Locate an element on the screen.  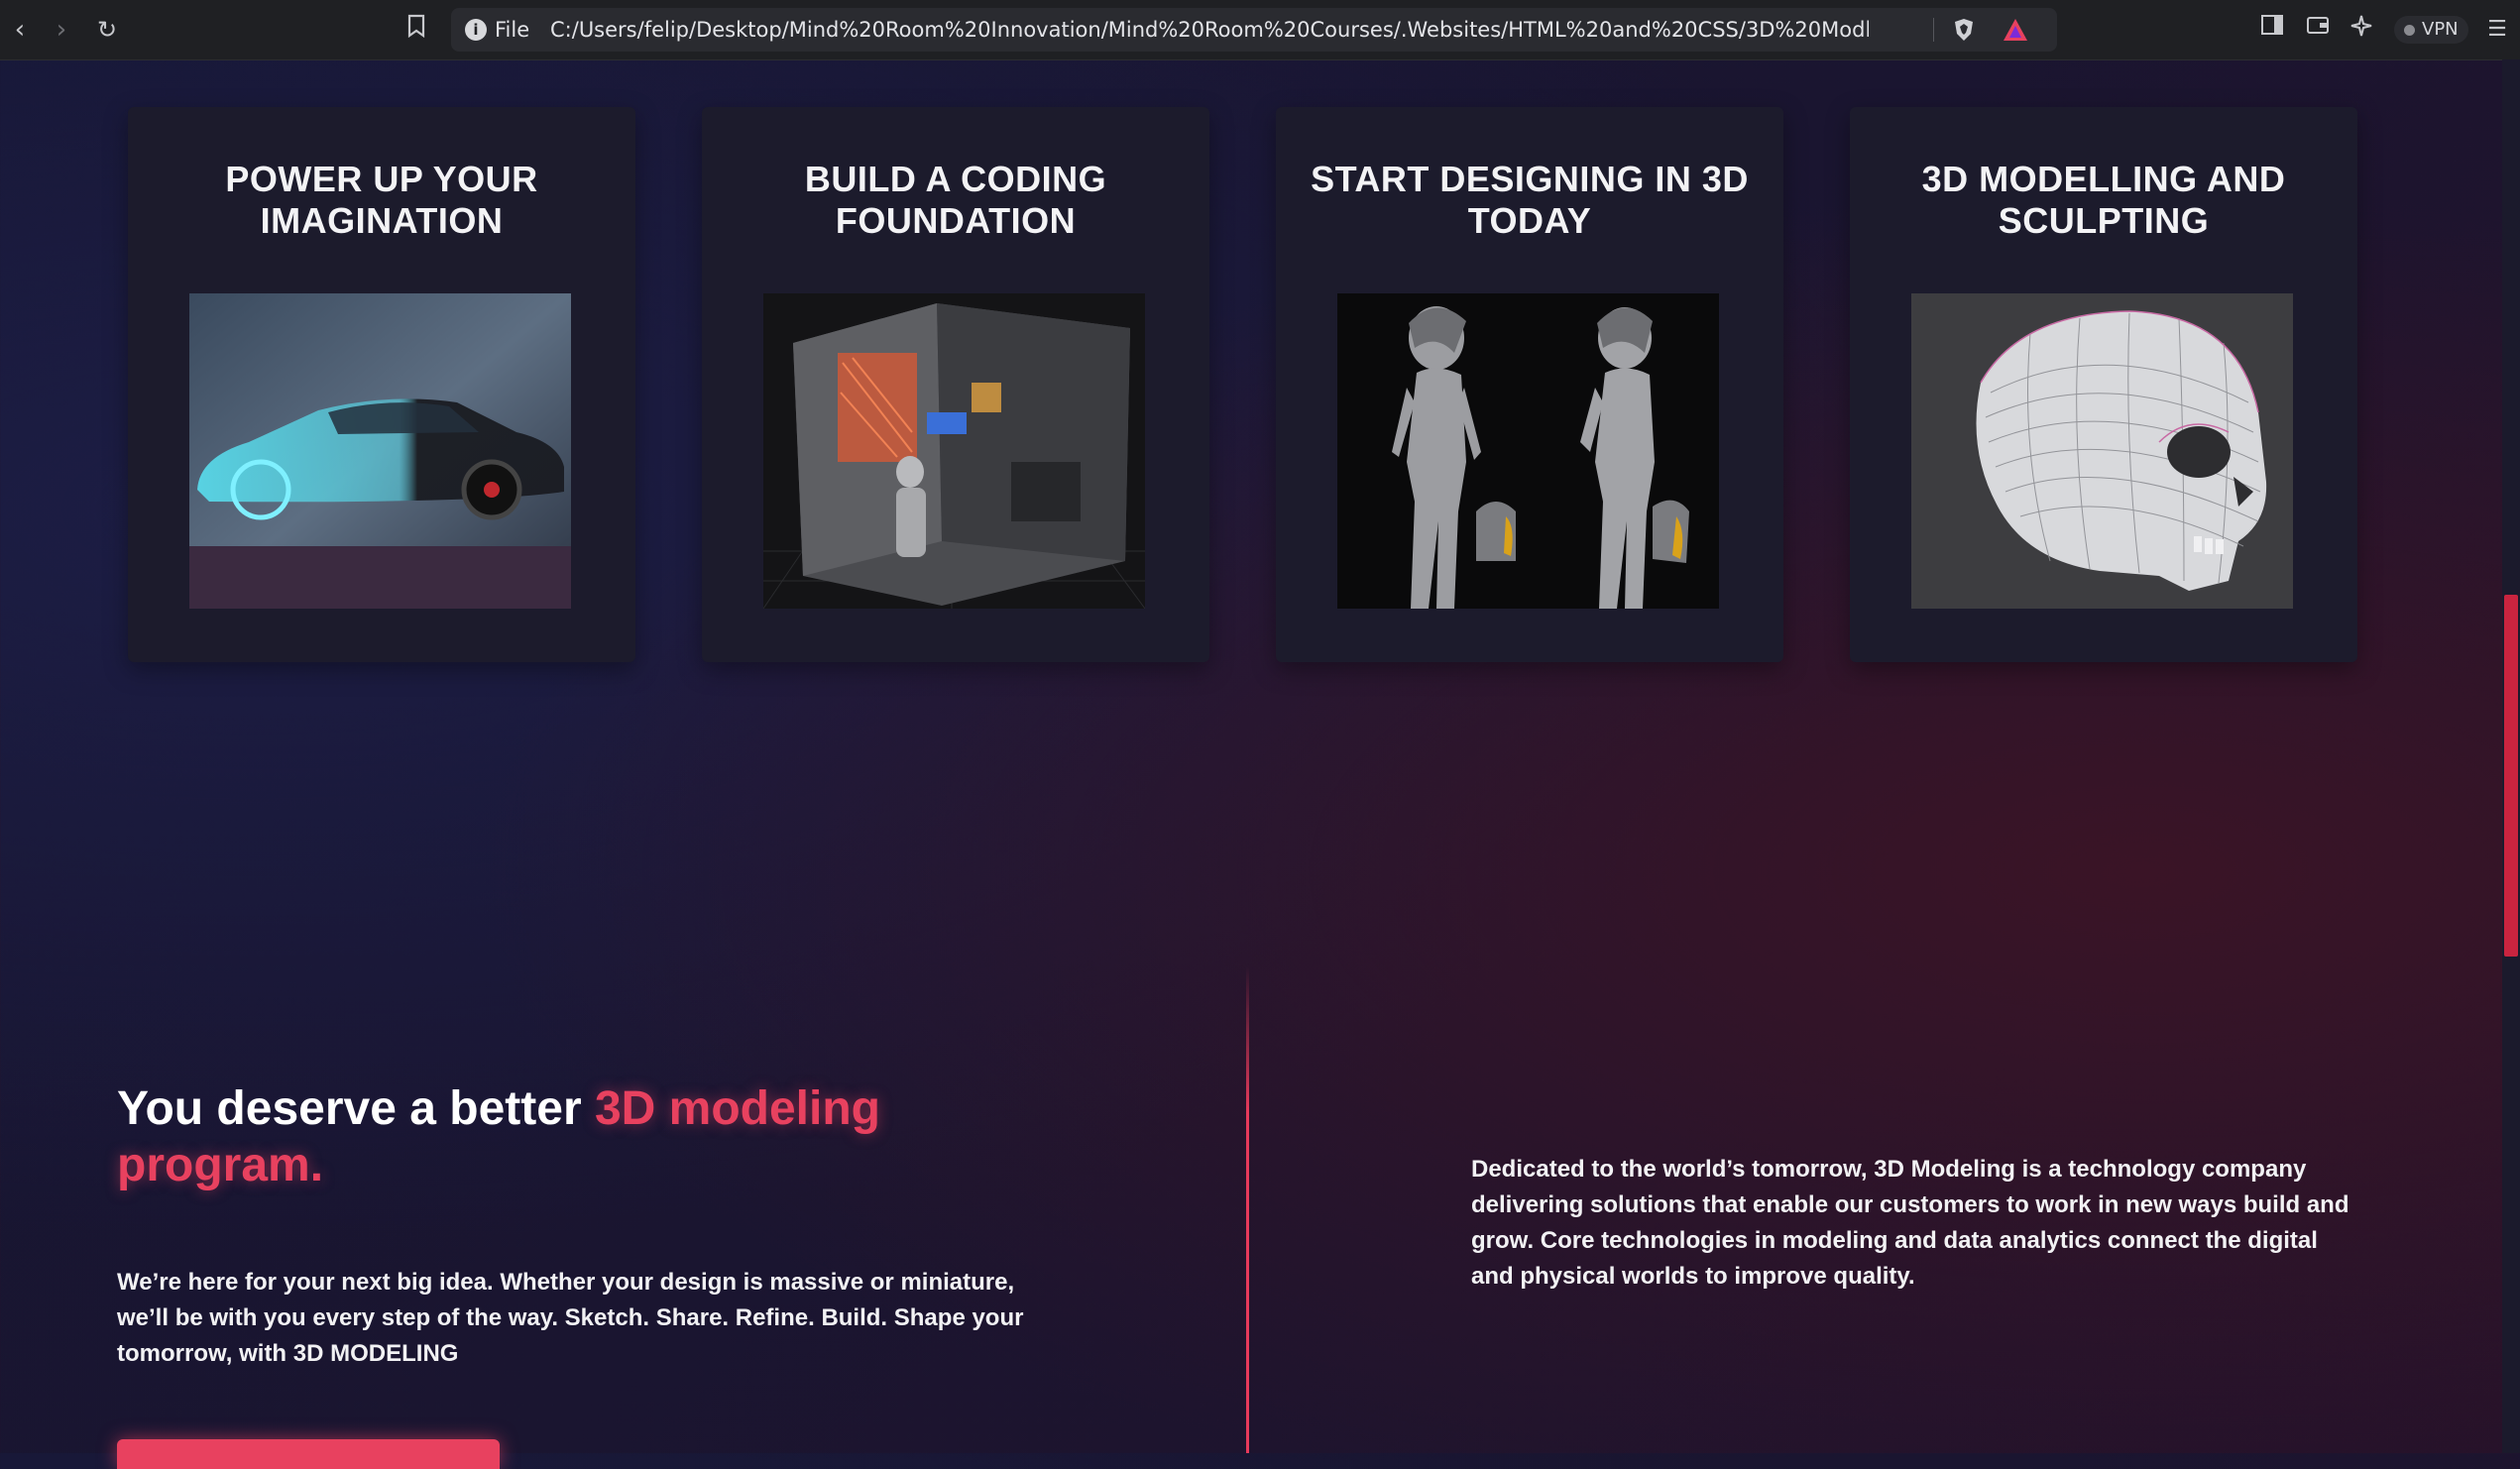
card-title: POWER UP YOUR IMAGINATION is located at coordinates (381, 200).